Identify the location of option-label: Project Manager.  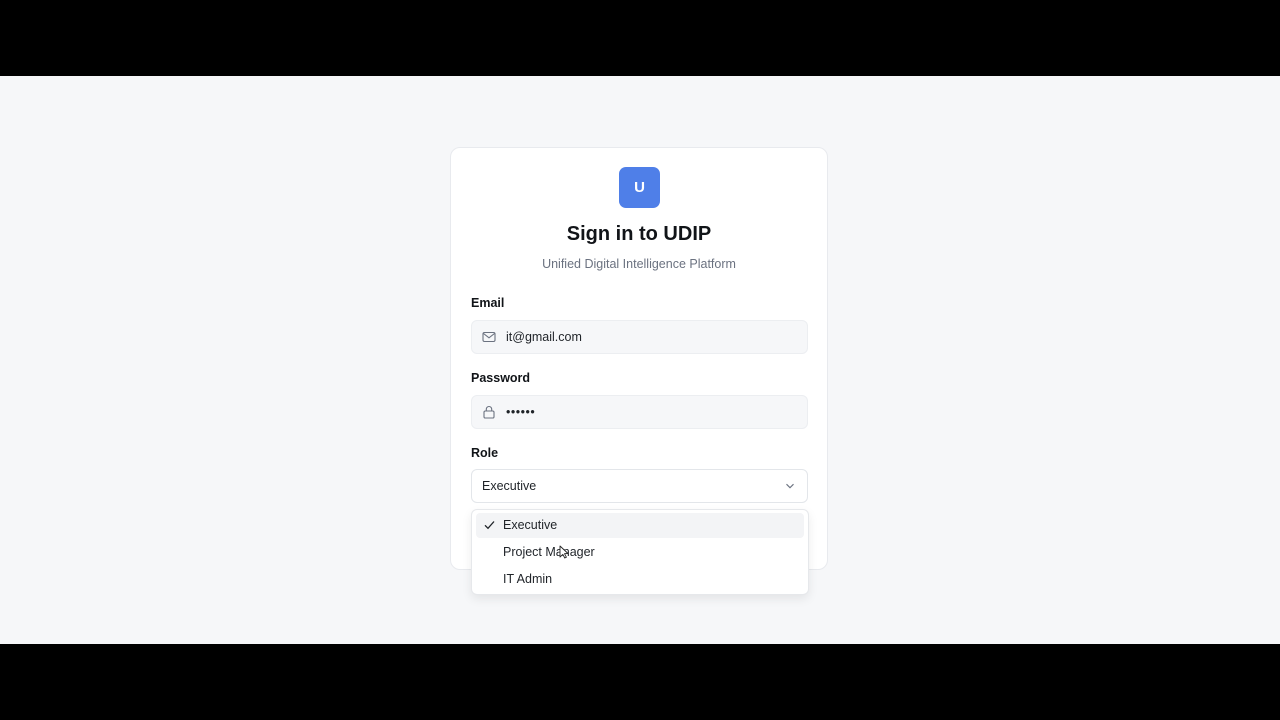
(549, 552).